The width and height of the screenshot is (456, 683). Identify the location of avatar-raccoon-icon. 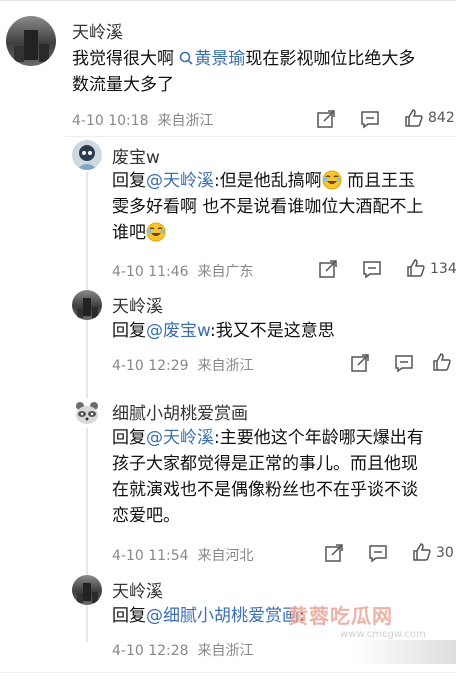
(87, 413).